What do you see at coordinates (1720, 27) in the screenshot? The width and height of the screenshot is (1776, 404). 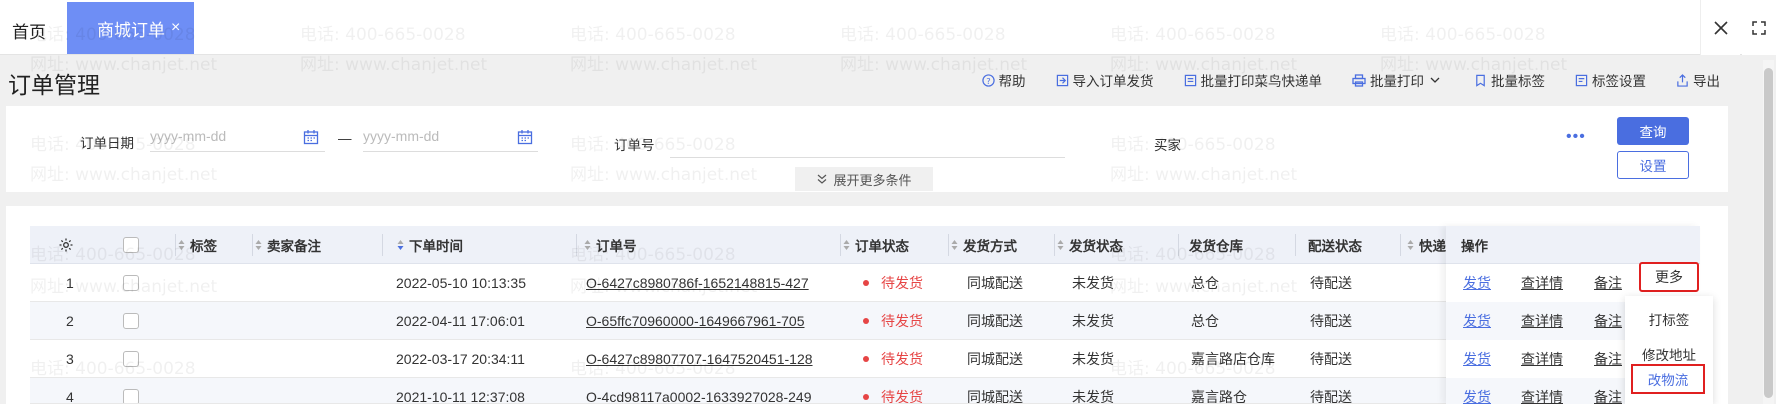 I see `close-icon` at bounding box center [1720, 27].